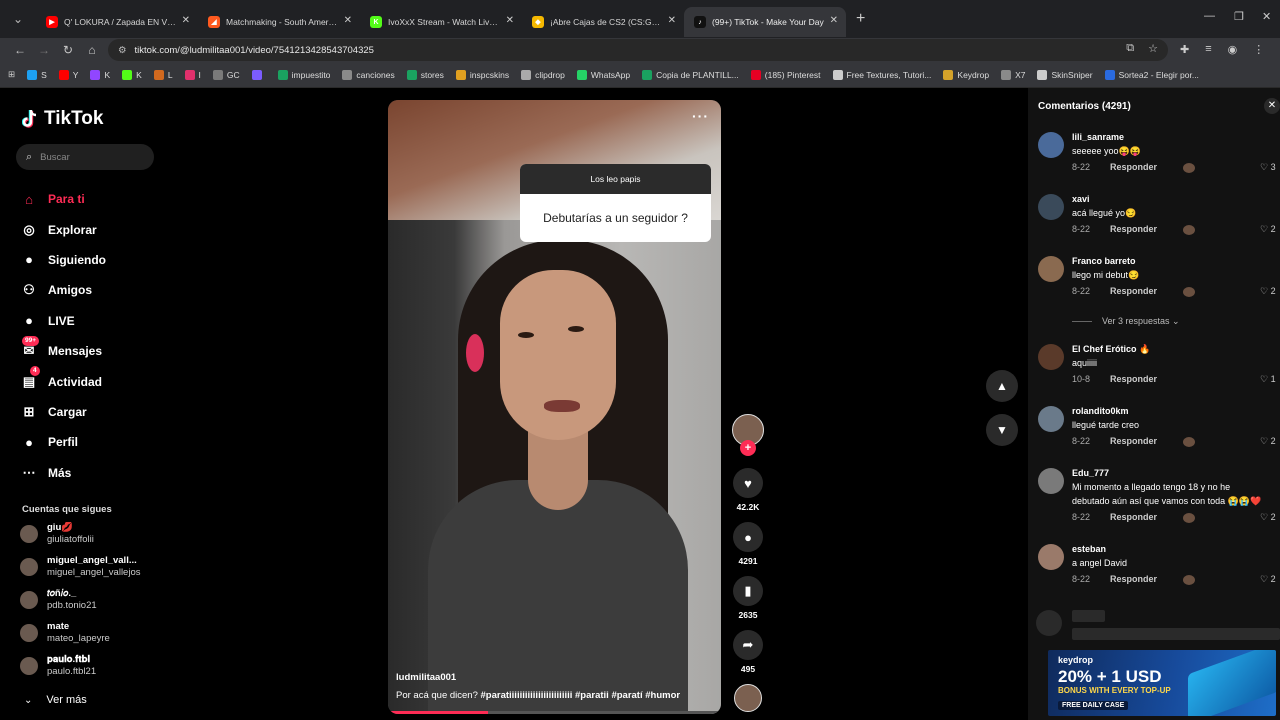 This screenshot has width=1280, height=720. What do you see at coordinates (1089, 549) in the screenshot?
I see `comment-user: esteban` at bounding box center [1089, 549].